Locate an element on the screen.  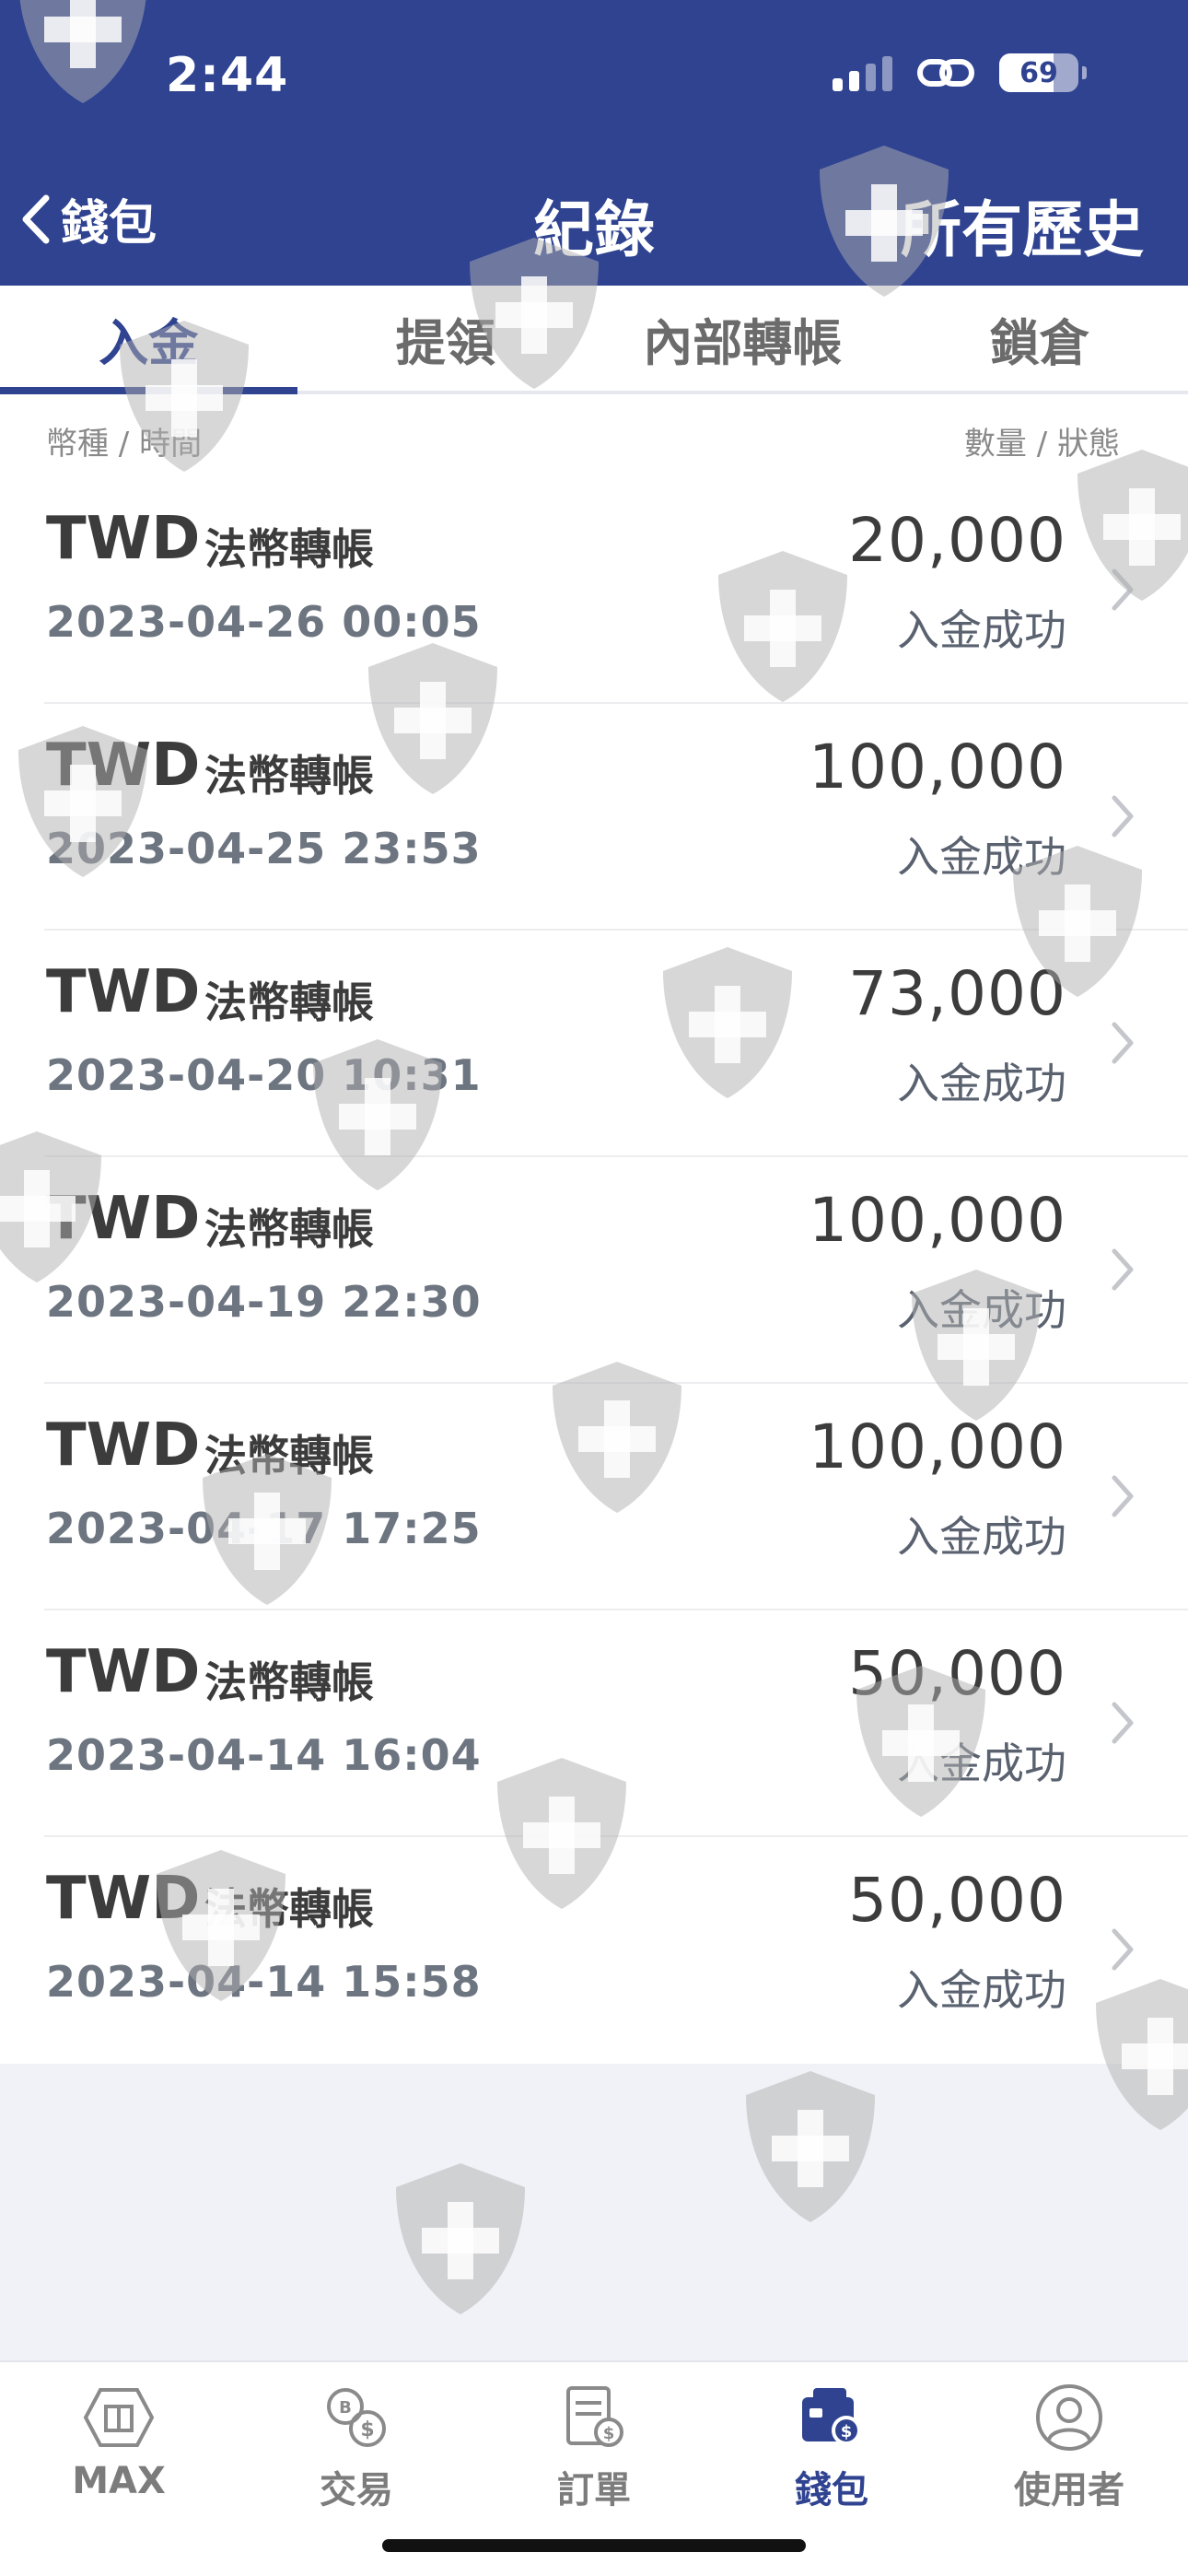
svg-text: B is located at coordinates (345, 2408).